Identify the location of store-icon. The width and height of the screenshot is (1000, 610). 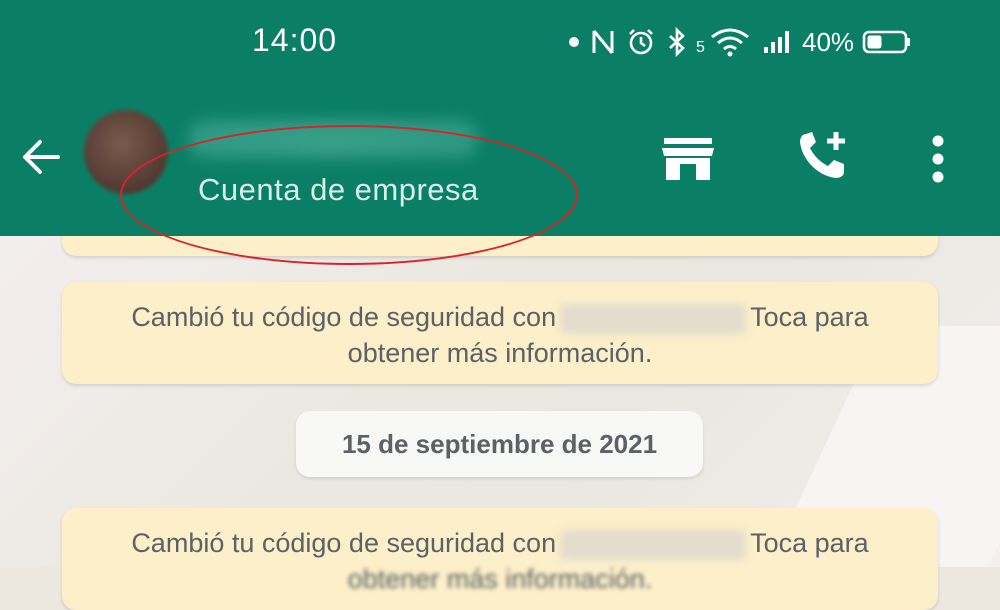
(688, 160).